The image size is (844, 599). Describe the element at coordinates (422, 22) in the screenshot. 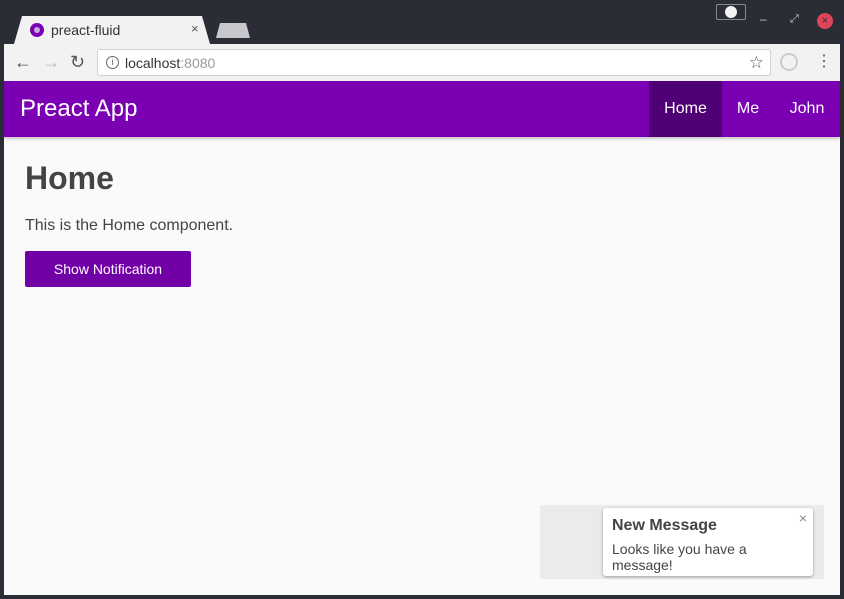

I see `browser-titlebar: preact-fluid × – ⤢ ×` at that location.